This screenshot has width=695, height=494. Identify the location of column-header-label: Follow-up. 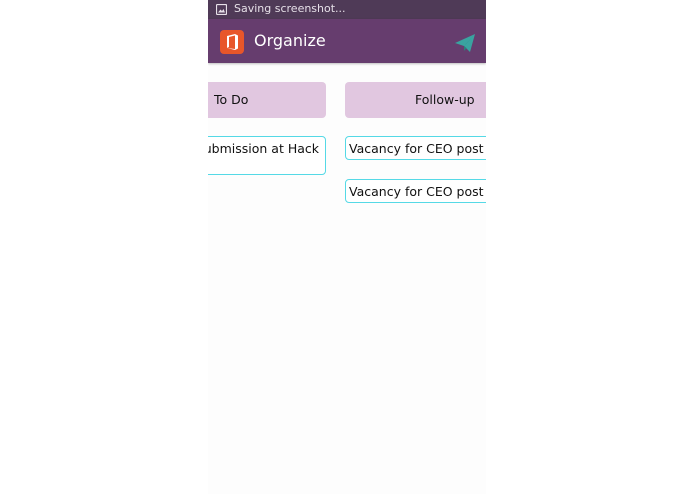
(445, 99).